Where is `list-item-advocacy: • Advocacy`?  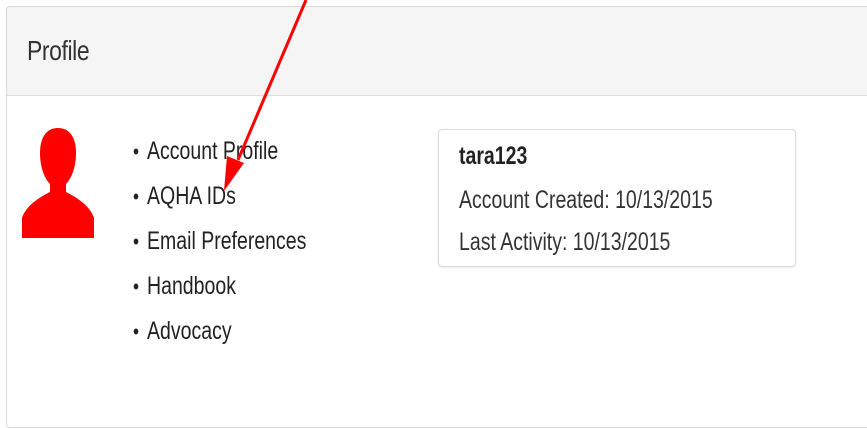
list-item-advocacy: • Advocacy is located at coordinates (219, 339).